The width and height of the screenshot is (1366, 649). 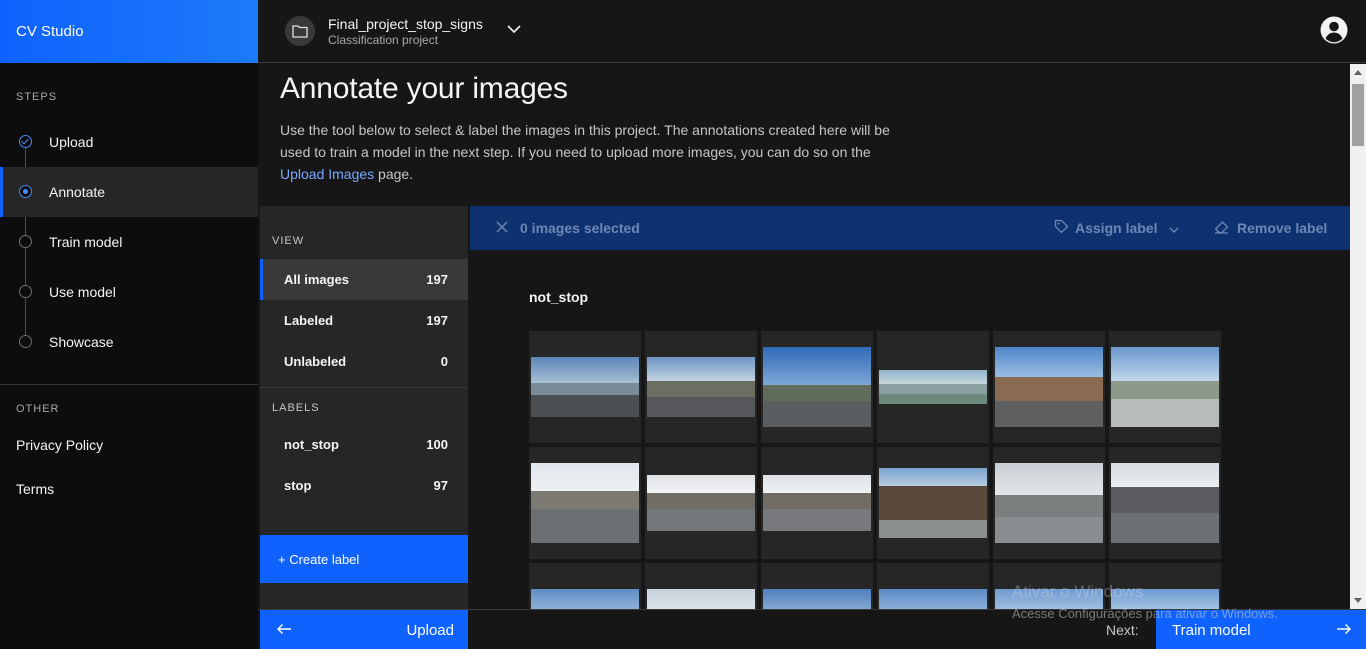 What do you see at coordinates (327, 174) in the screenshot?
I see `upload-images-link: Upload Images` at bounding box center [327, 174].